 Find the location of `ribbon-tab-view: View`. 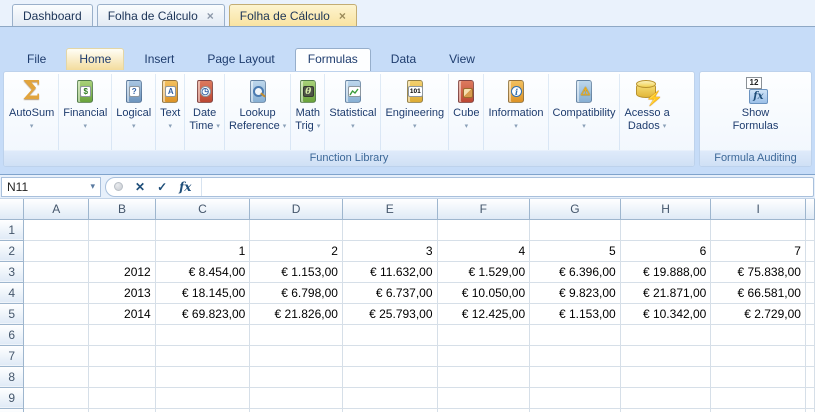

ribbon-tab-view: View is located at coordinates (462, 59).